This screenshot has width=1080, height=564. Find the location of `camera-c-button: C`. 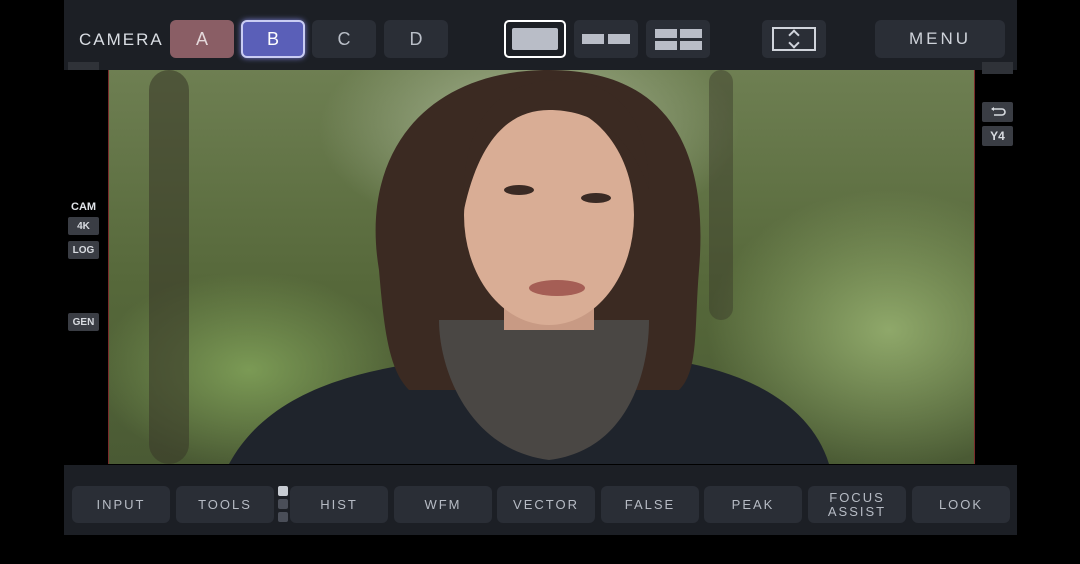

camera-c-button: C is located at coordinates (344, 39).